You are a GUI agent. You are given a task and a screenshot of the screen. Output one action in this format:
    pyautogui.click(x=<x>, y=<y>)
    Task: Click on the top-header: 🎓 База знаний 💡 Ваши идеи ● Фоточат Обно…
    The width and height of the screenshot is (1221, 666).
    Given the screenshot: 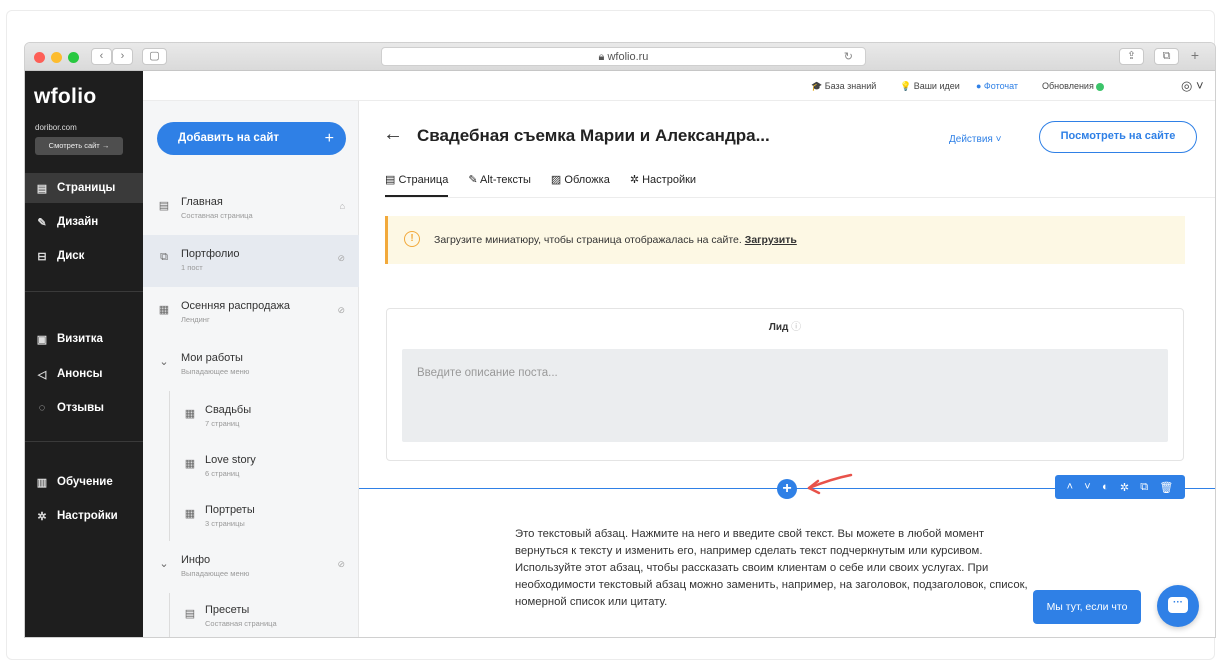 What is the action you would take?
    pyautogui.click(x=679, y=86)
    